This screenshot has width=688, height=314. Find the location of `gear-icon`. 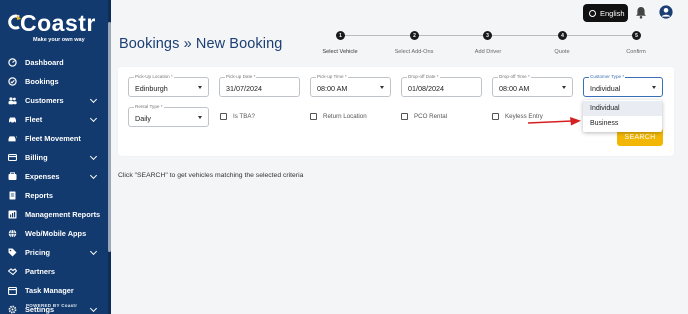

gear-icon is located at coordinates (12, 309).